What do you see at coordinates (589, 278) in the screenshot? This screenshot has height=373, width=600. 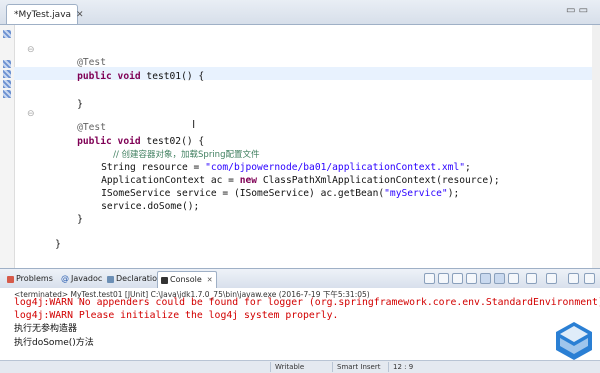 I see `maximize-view-button` at bounding box center [589, 278].